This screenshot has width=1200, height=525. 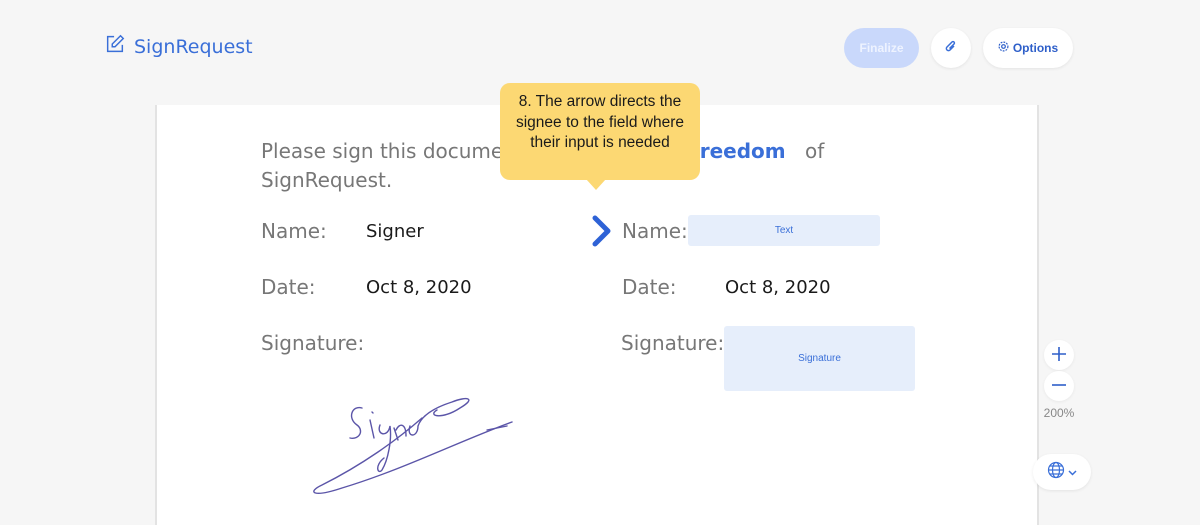 What do you see at coordinates (601, 231) in the screenshot?
I see `chevron-right-icon` at bounding box center [601, 231].